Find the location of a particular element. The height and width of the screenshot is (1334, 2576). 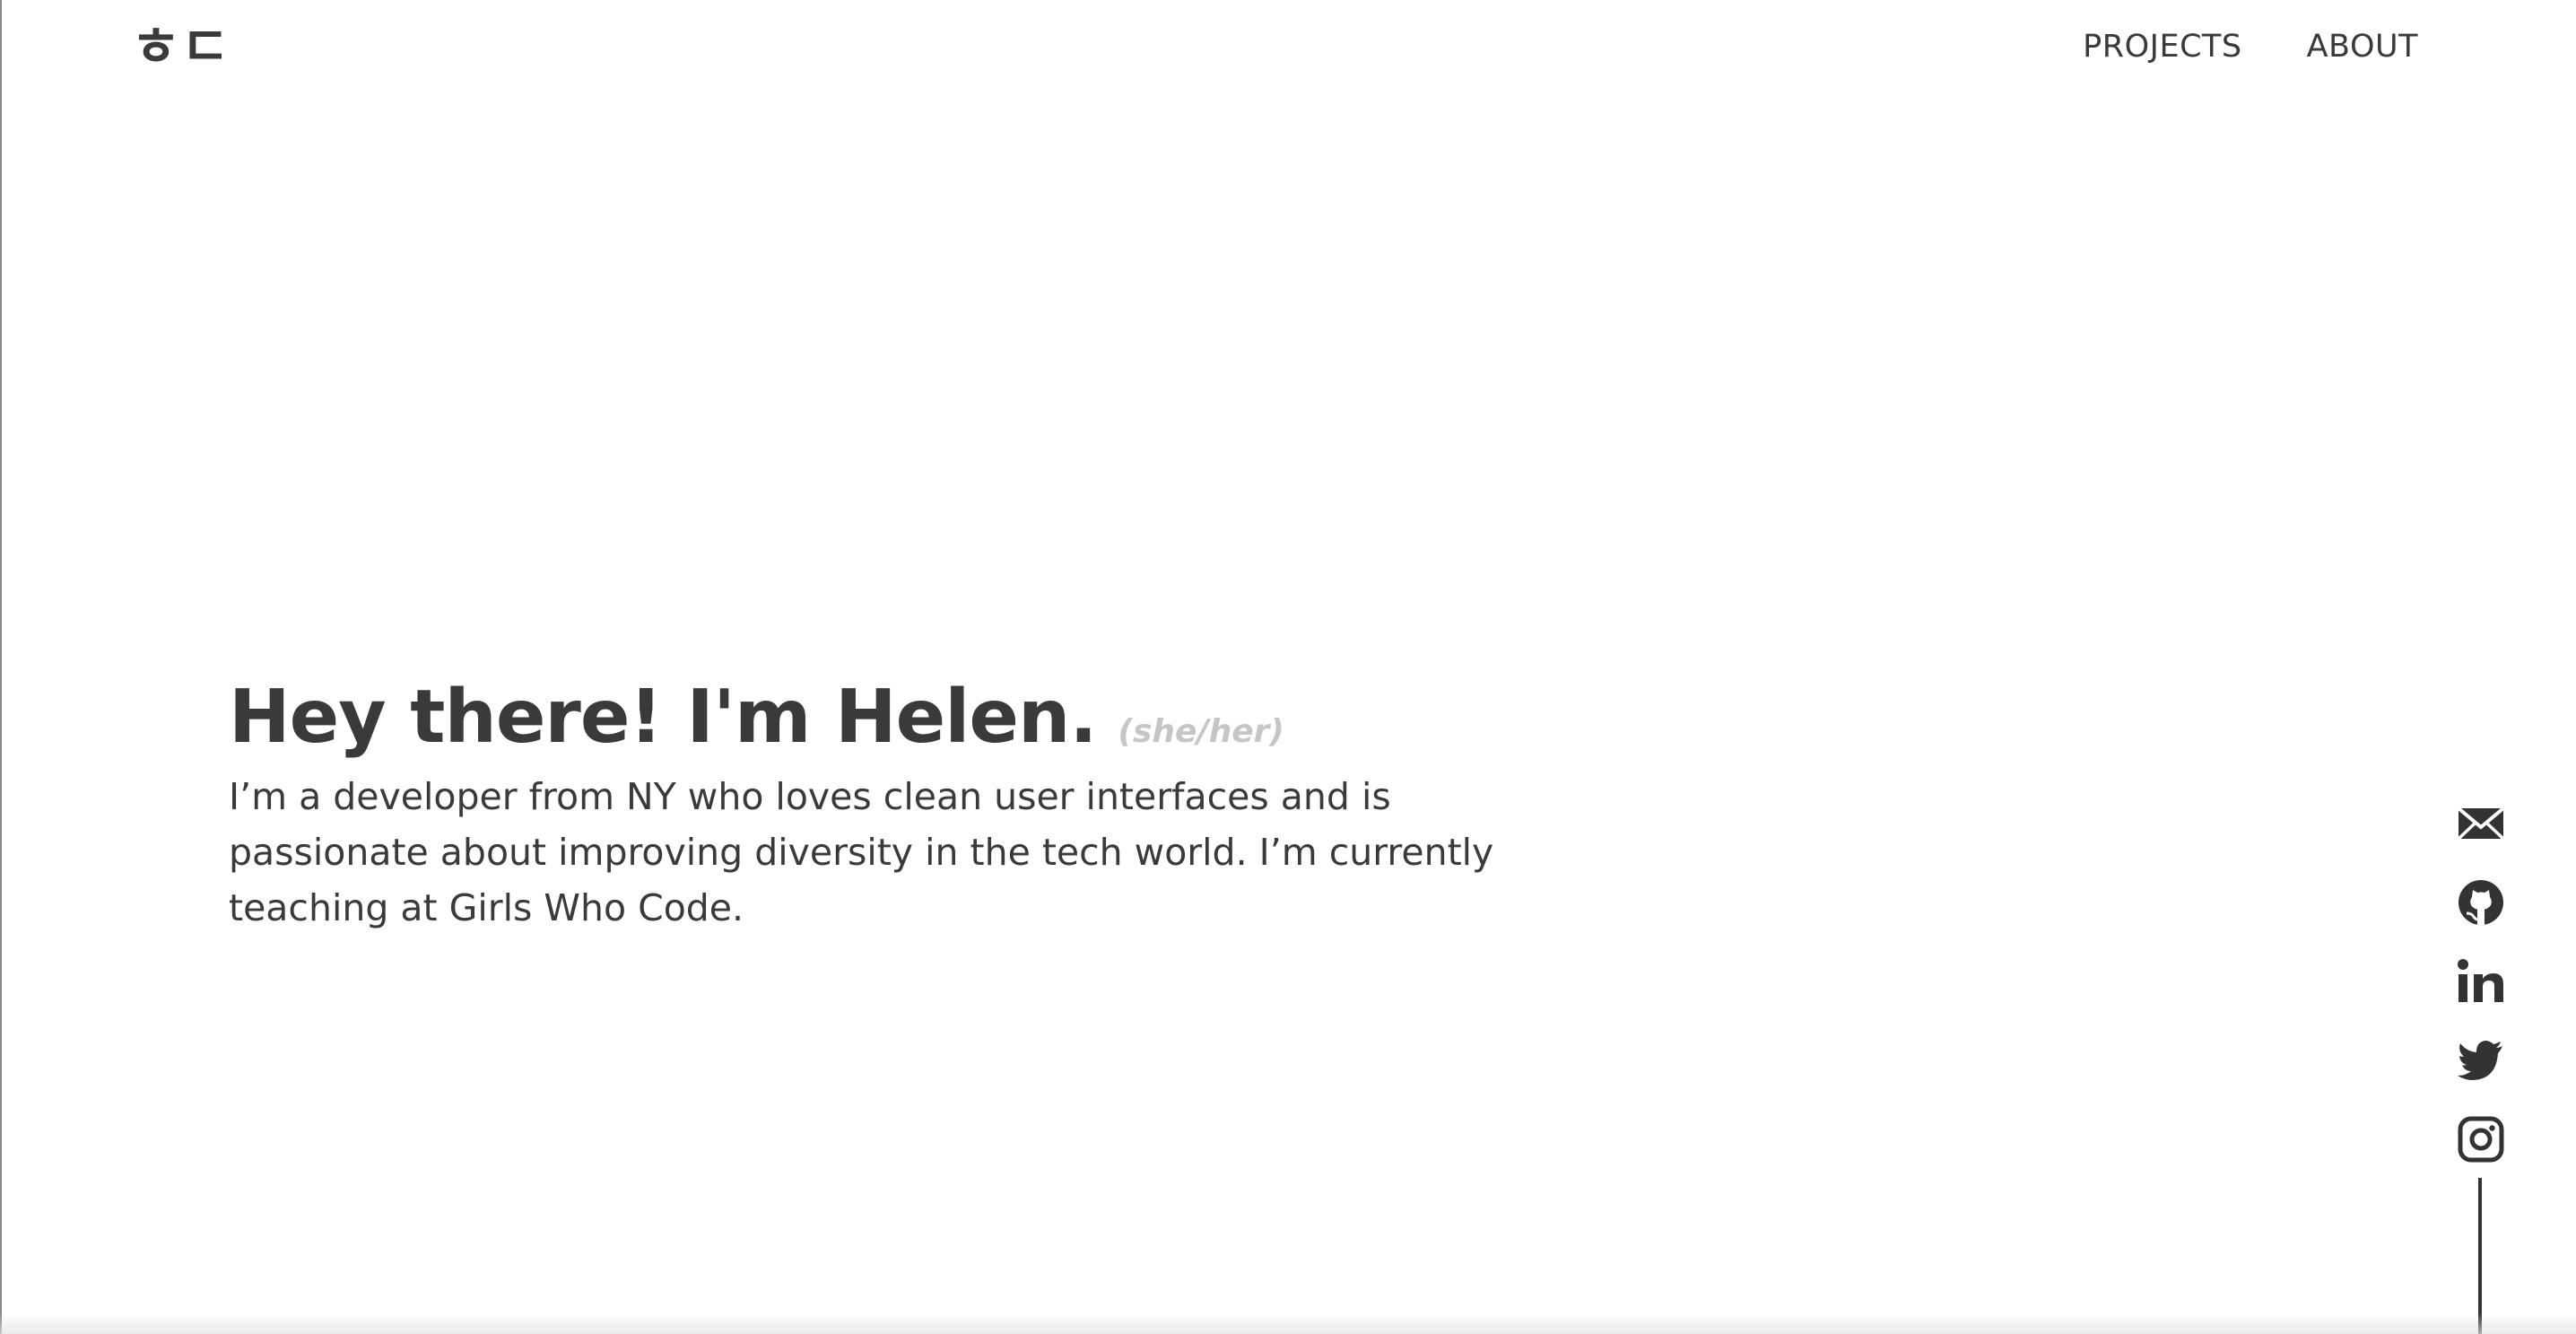

social-divider-line is located at coordinates (2480, 1256).